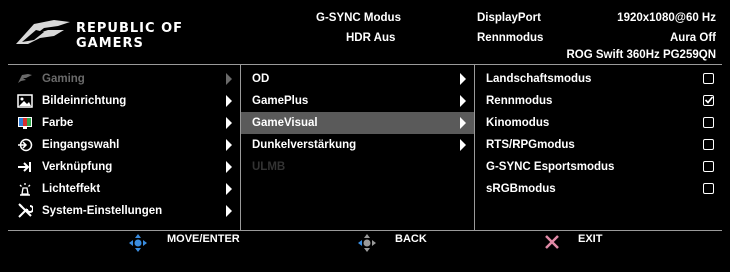 This screenshot has height=272, width=730. I want to click on option-label: RTS/RPGmodus, so click(530, 145).